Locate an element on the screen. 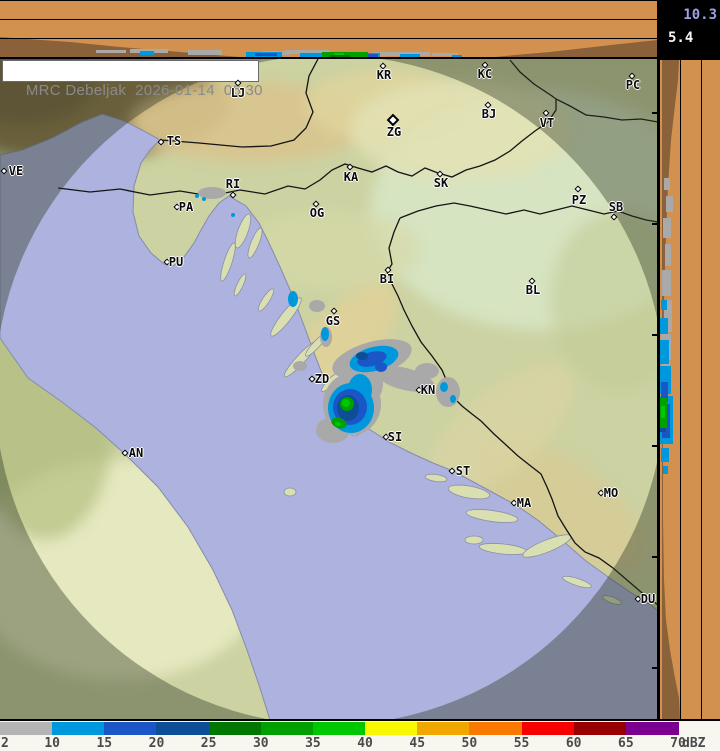  radar-title-text: MRC Debeljak 2026-01-14 06:30 is located at coordinates (144, 90).